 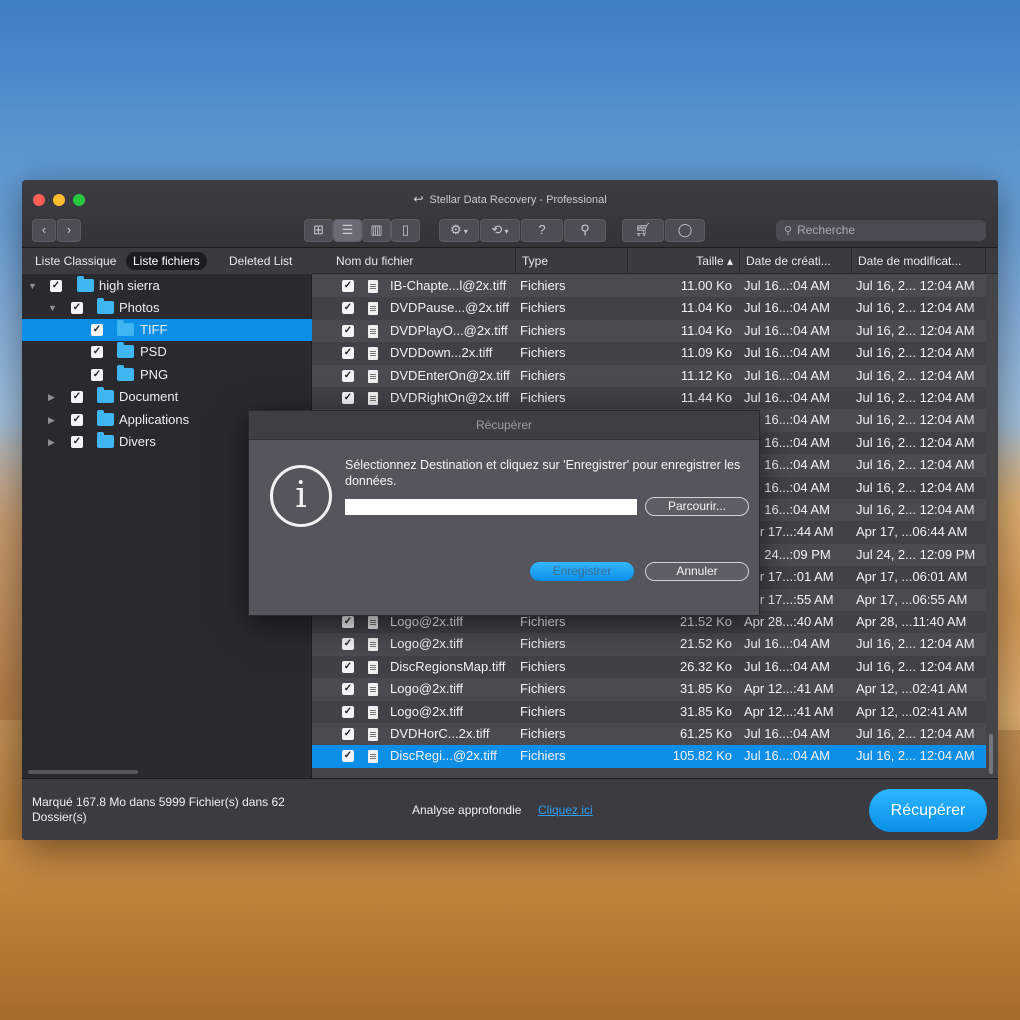 I want to click on tree-item-psd: ✓ PSD, so click(x=167, y=352).